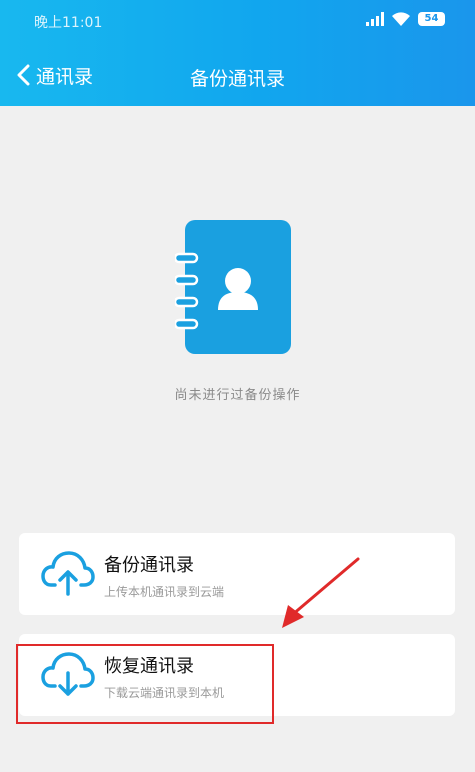 The width and height of the screenshot is (475, 772). What do you see at coordinates (149, 565) in the screenshot?
I see `backup-title: 备份通讯录` at bounding box center [149, 565].